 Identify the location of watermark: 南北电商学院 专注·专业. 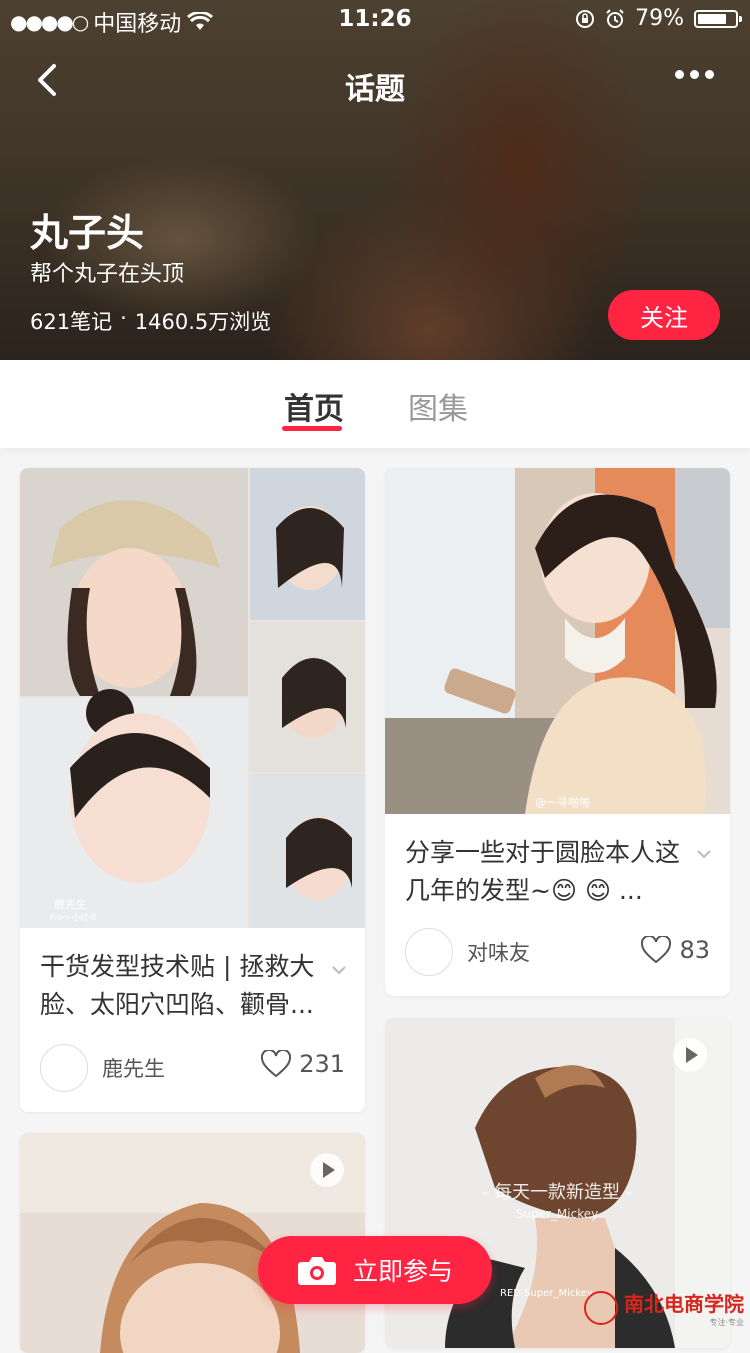
(664, 1308).